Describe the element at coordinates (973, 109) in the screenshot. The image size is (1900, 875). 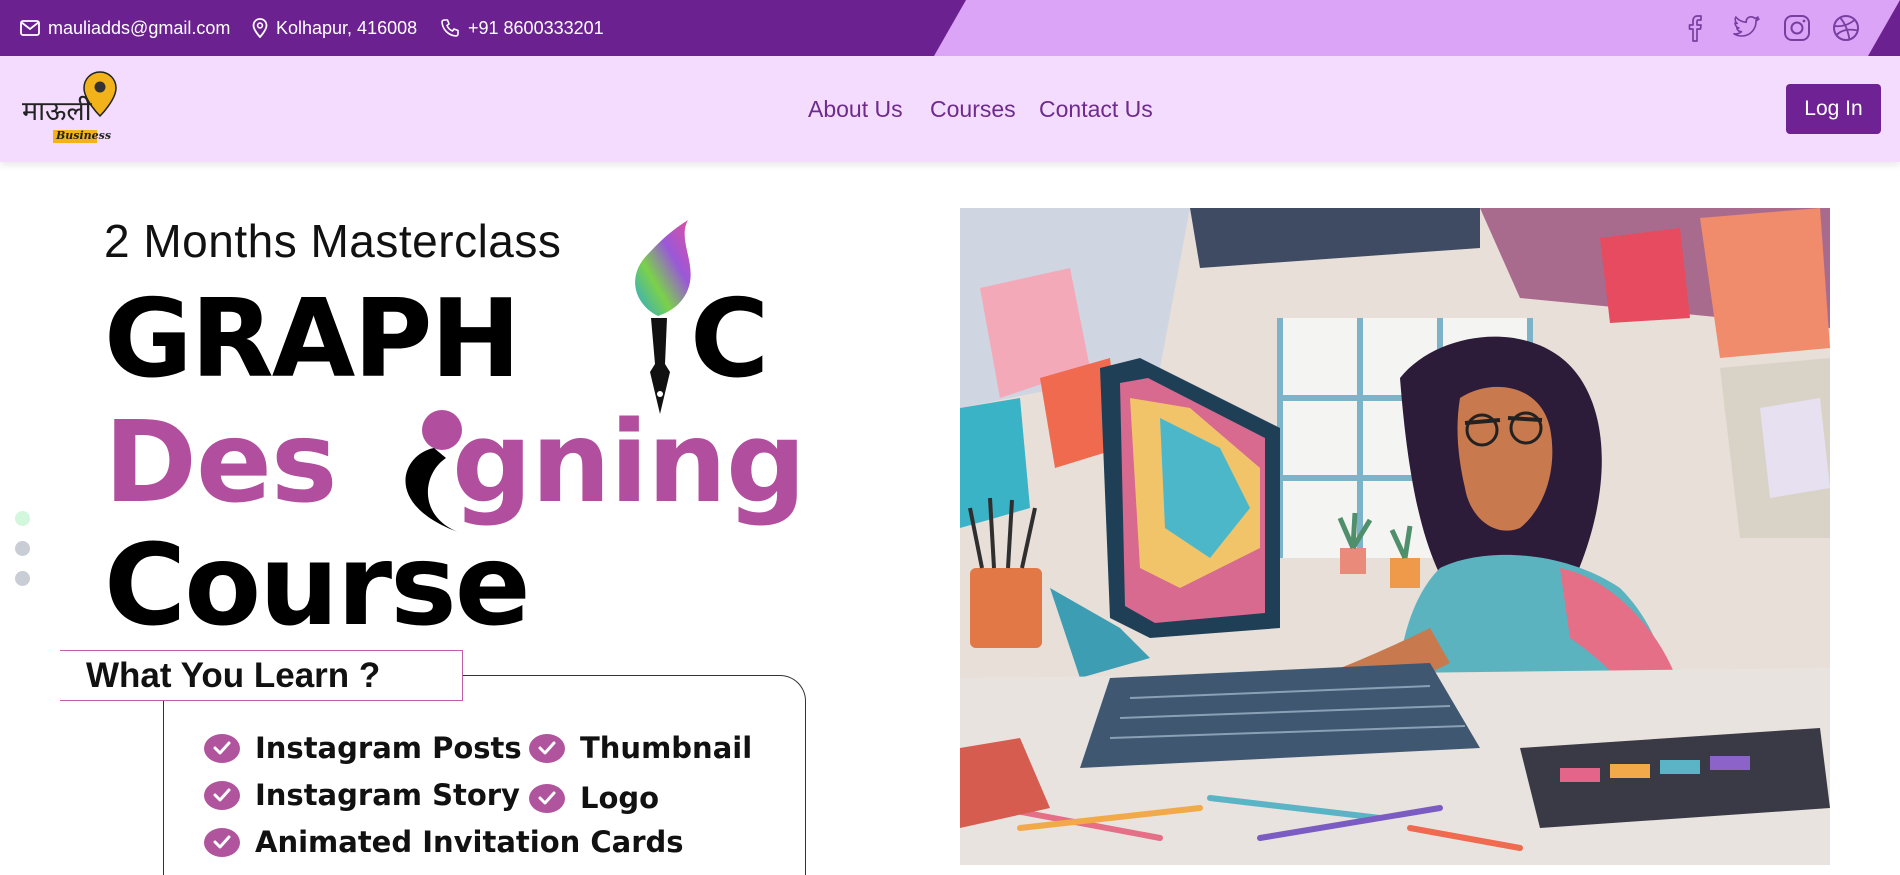
I see `nav-courses: Courses` at that location.